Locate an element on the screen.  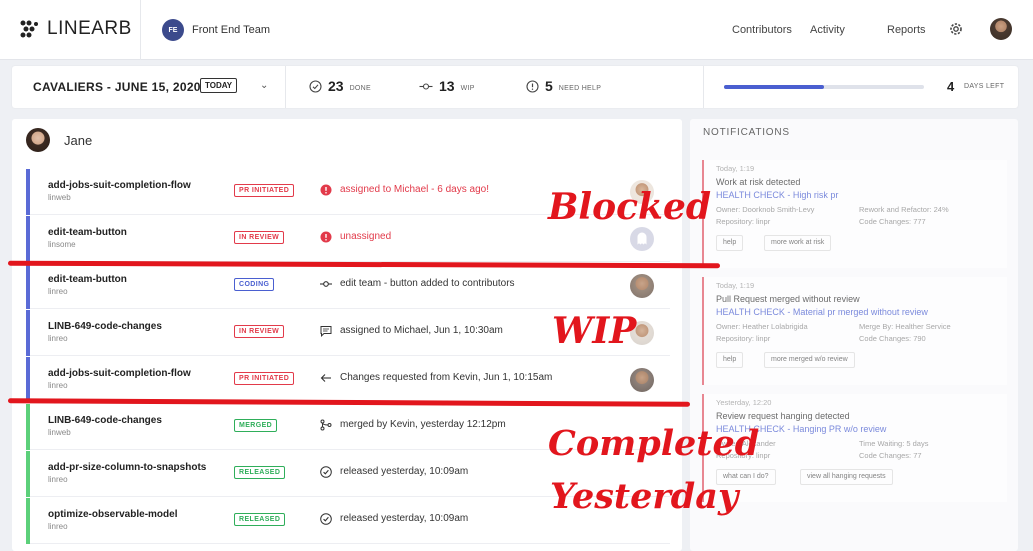
ghost-avatar is located at coordinates (642, 239).